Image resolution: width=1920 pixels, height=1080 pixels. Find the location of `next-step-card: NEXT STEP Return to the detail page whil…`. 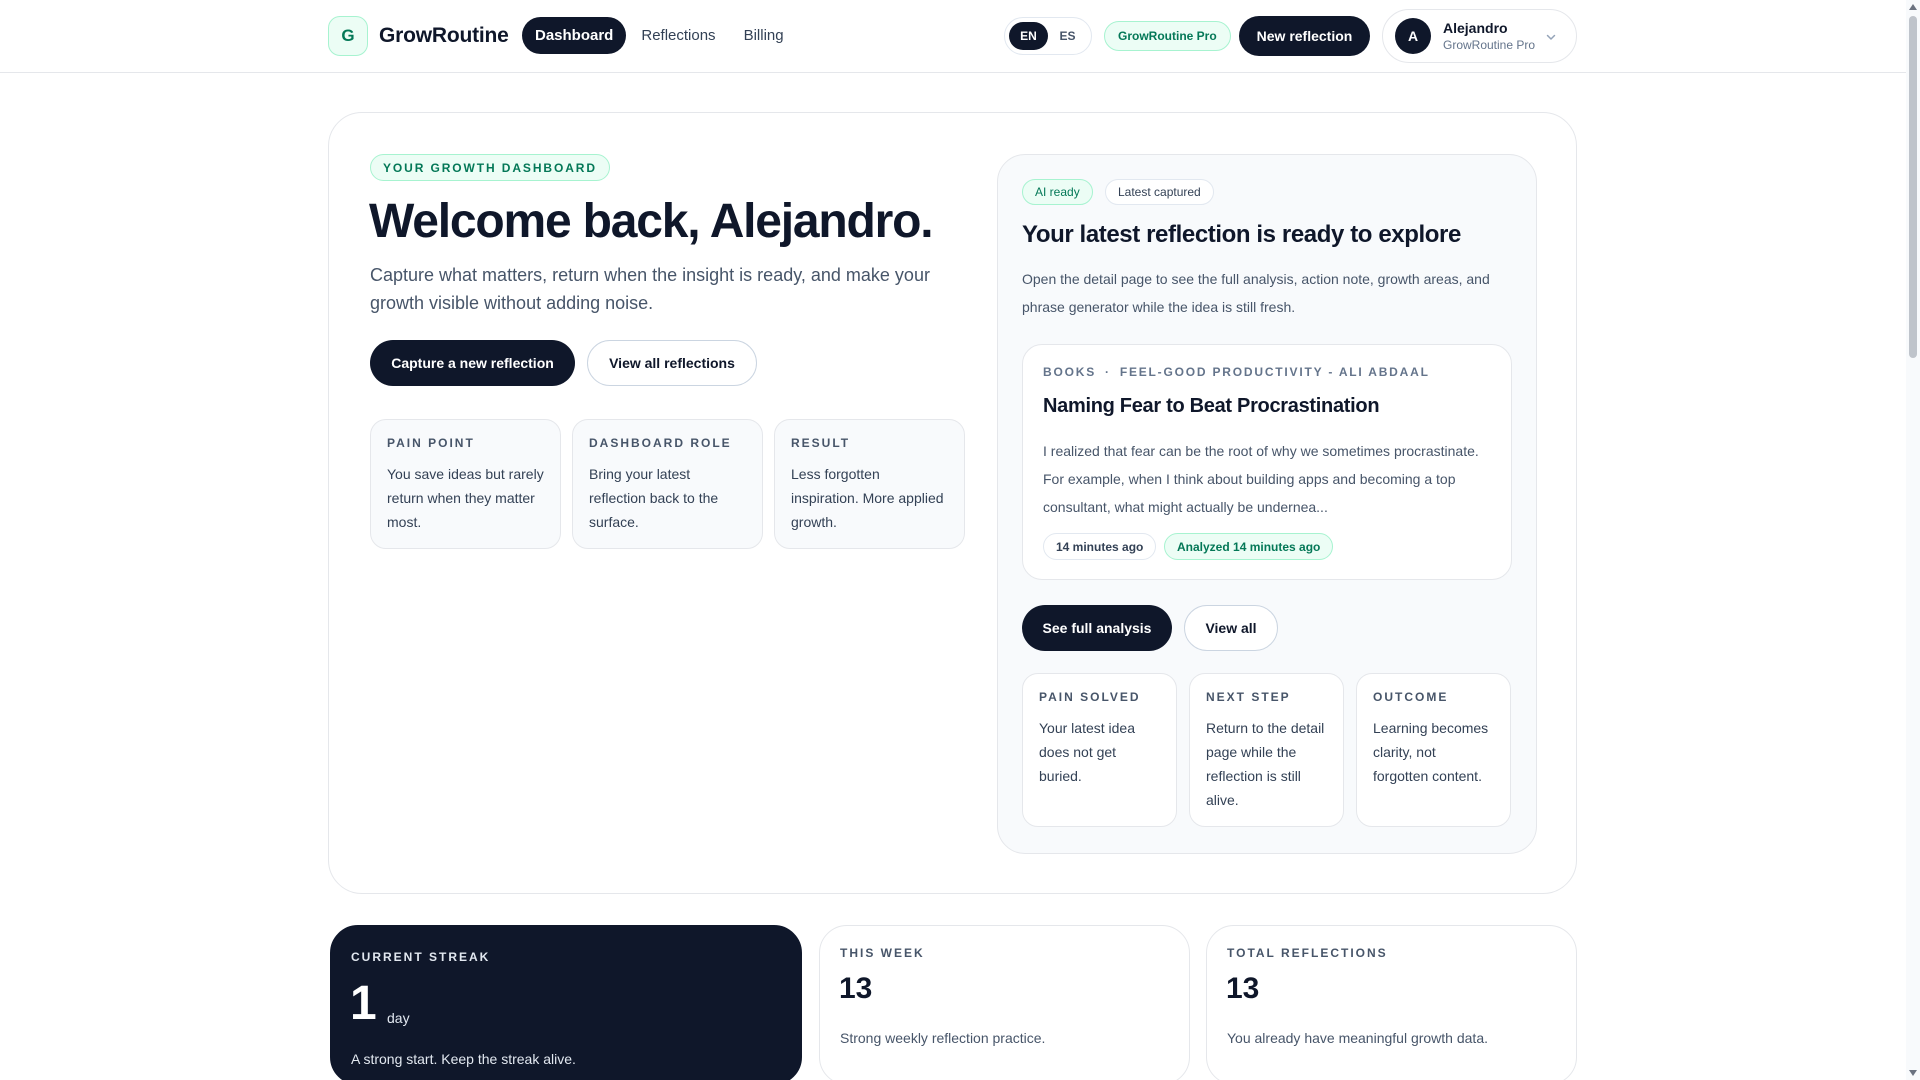

next-step-card: NEXT STEP Return to the detail page whil… is located at coordinates (1266, 750).